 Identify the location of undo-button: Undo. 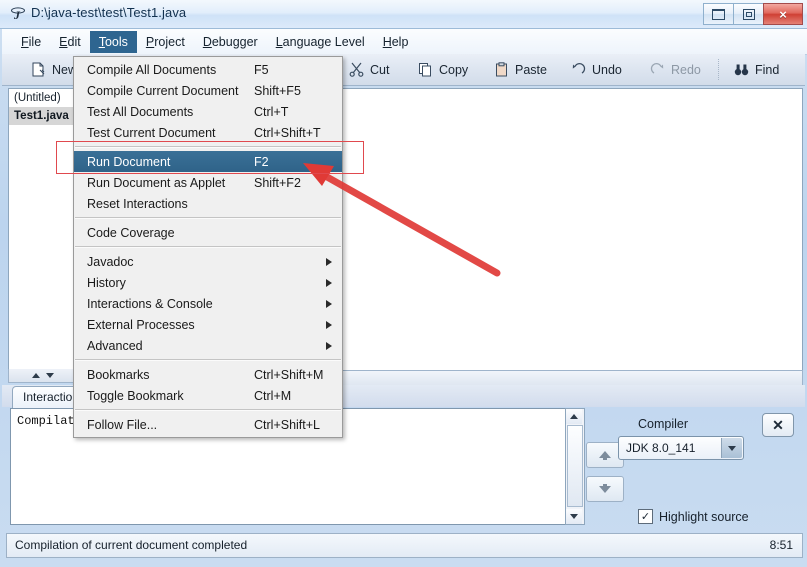
(596, 69).